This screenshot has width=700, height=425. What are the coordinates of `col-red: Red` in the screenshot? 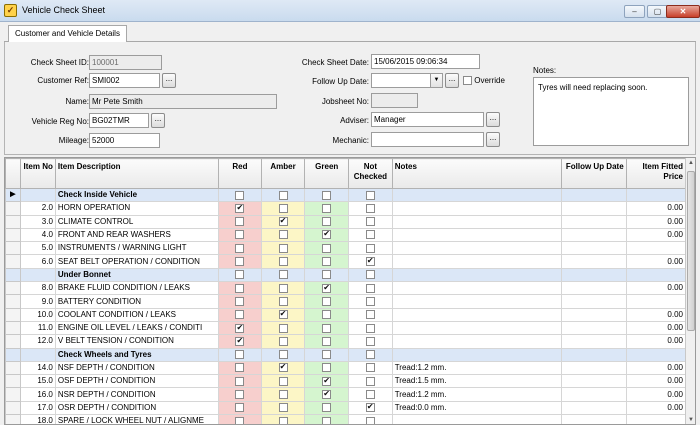 It's located at (240, 173).